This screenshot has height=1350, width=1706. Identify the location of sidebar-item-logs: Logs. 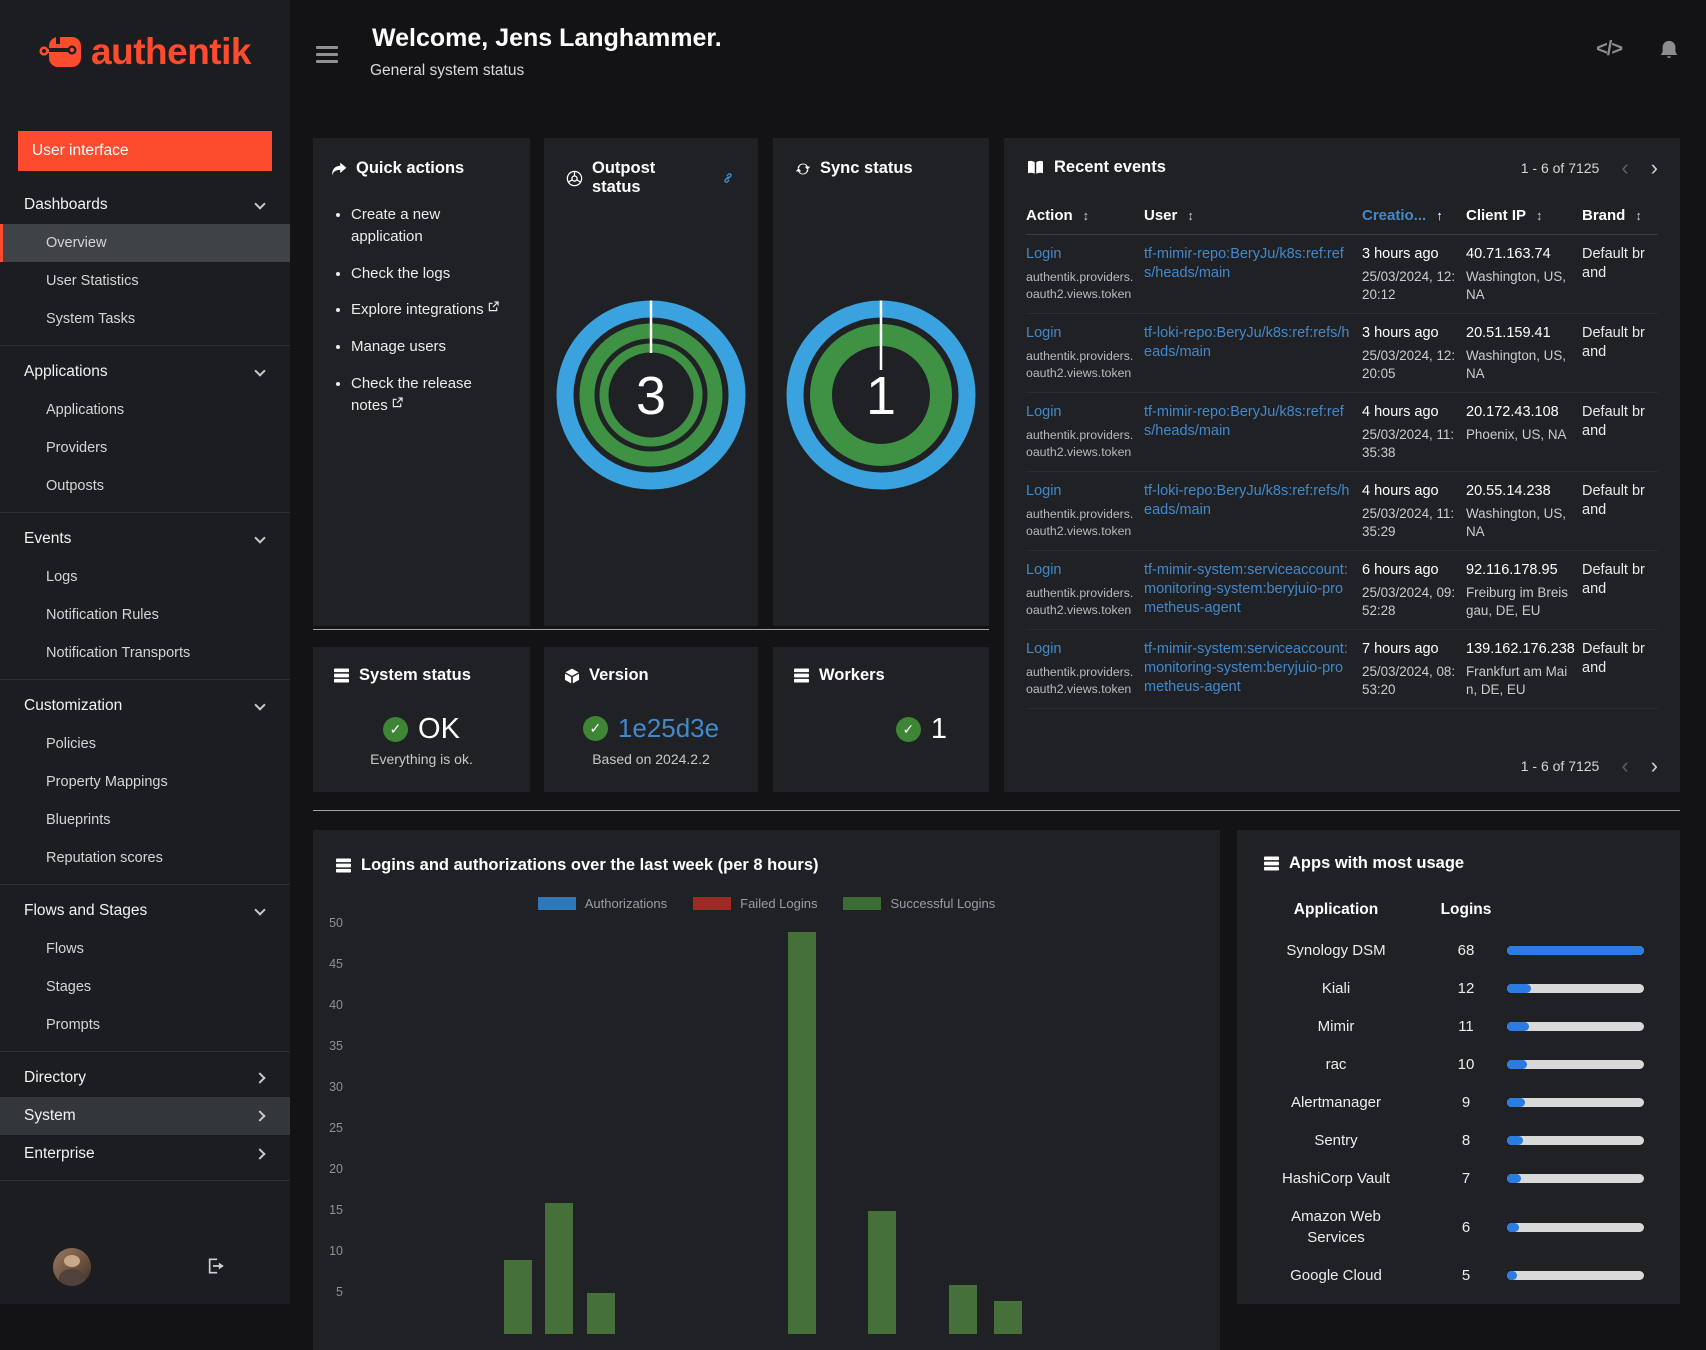
(145, 577).